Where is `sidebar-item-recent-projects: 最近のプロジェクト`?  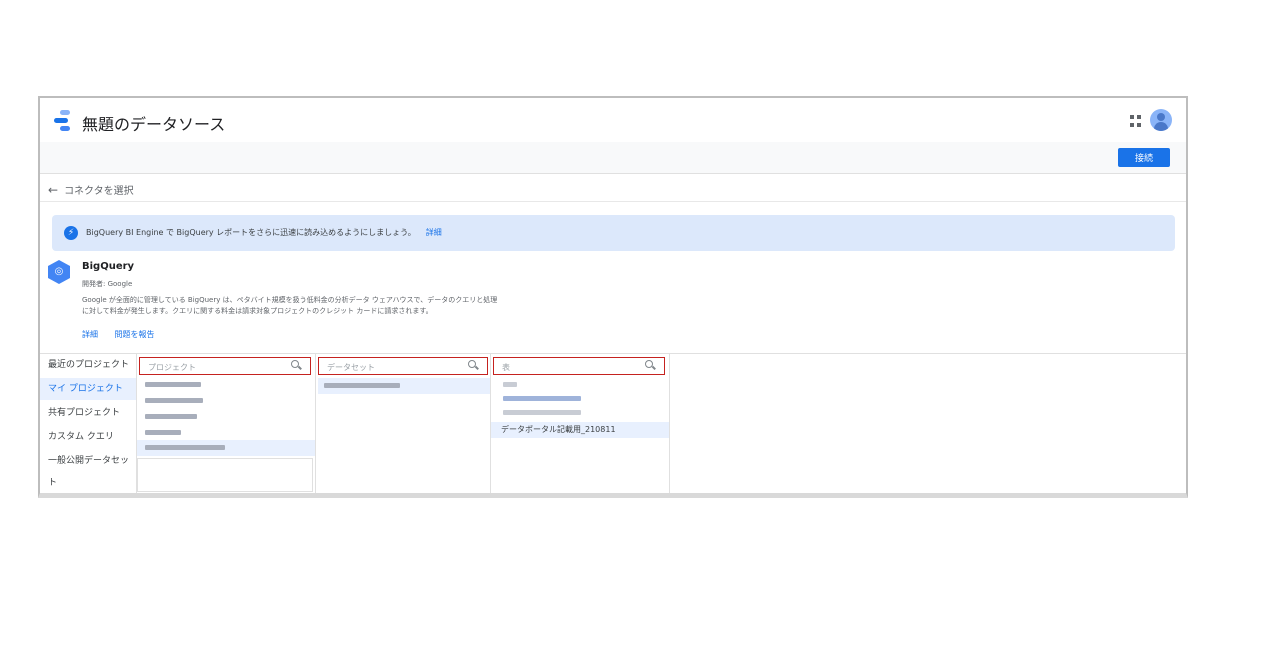 sidebar-item-recent-projects: 最近のプロジェクト is located at coordinates (88, 365).